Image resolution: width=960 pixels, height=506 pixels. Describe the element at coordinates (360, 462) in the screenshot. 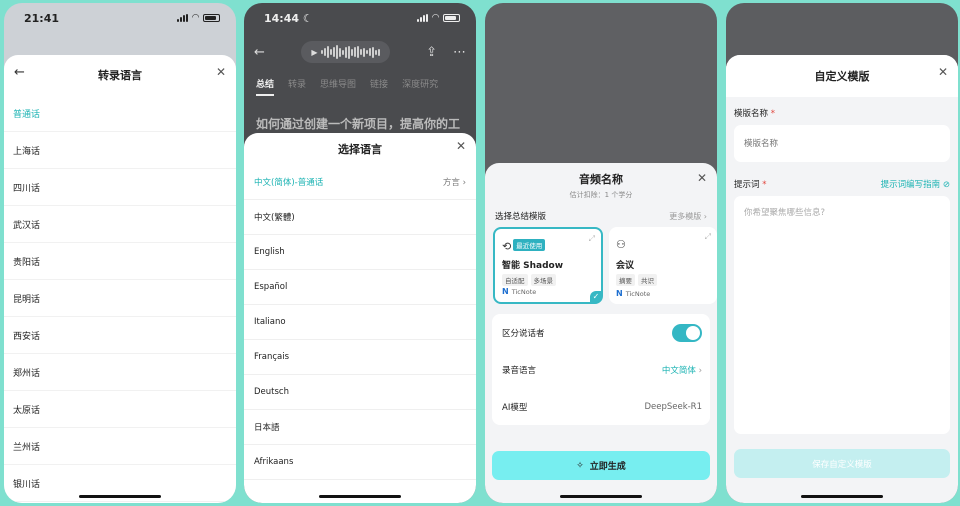

I see `language-item: Afrikaans` at that location.